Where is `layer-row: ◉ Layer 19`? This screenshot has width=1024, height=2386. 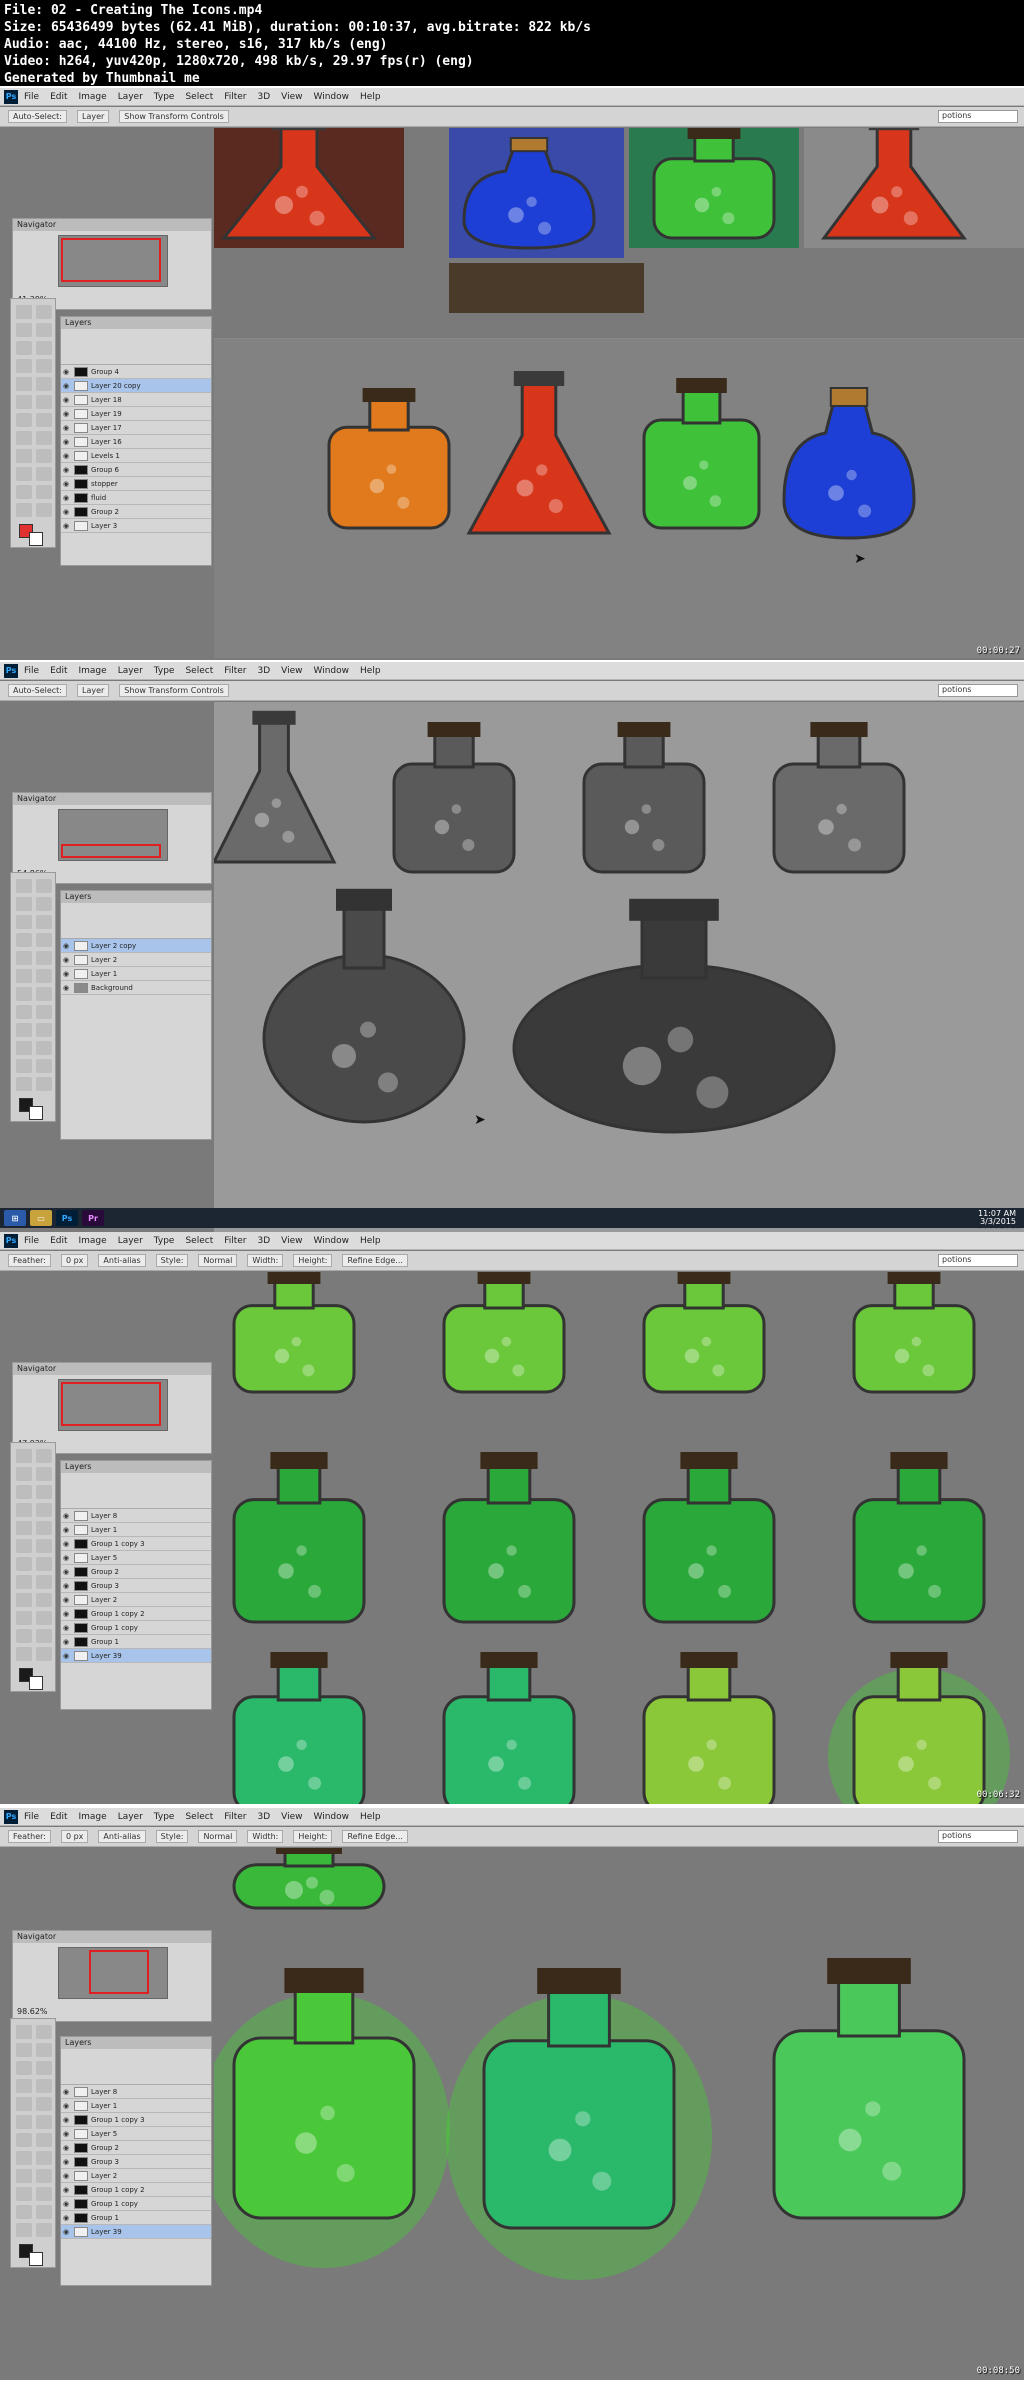 layer-row: ◉ Layer 19 is located at coordinates (136, 414).